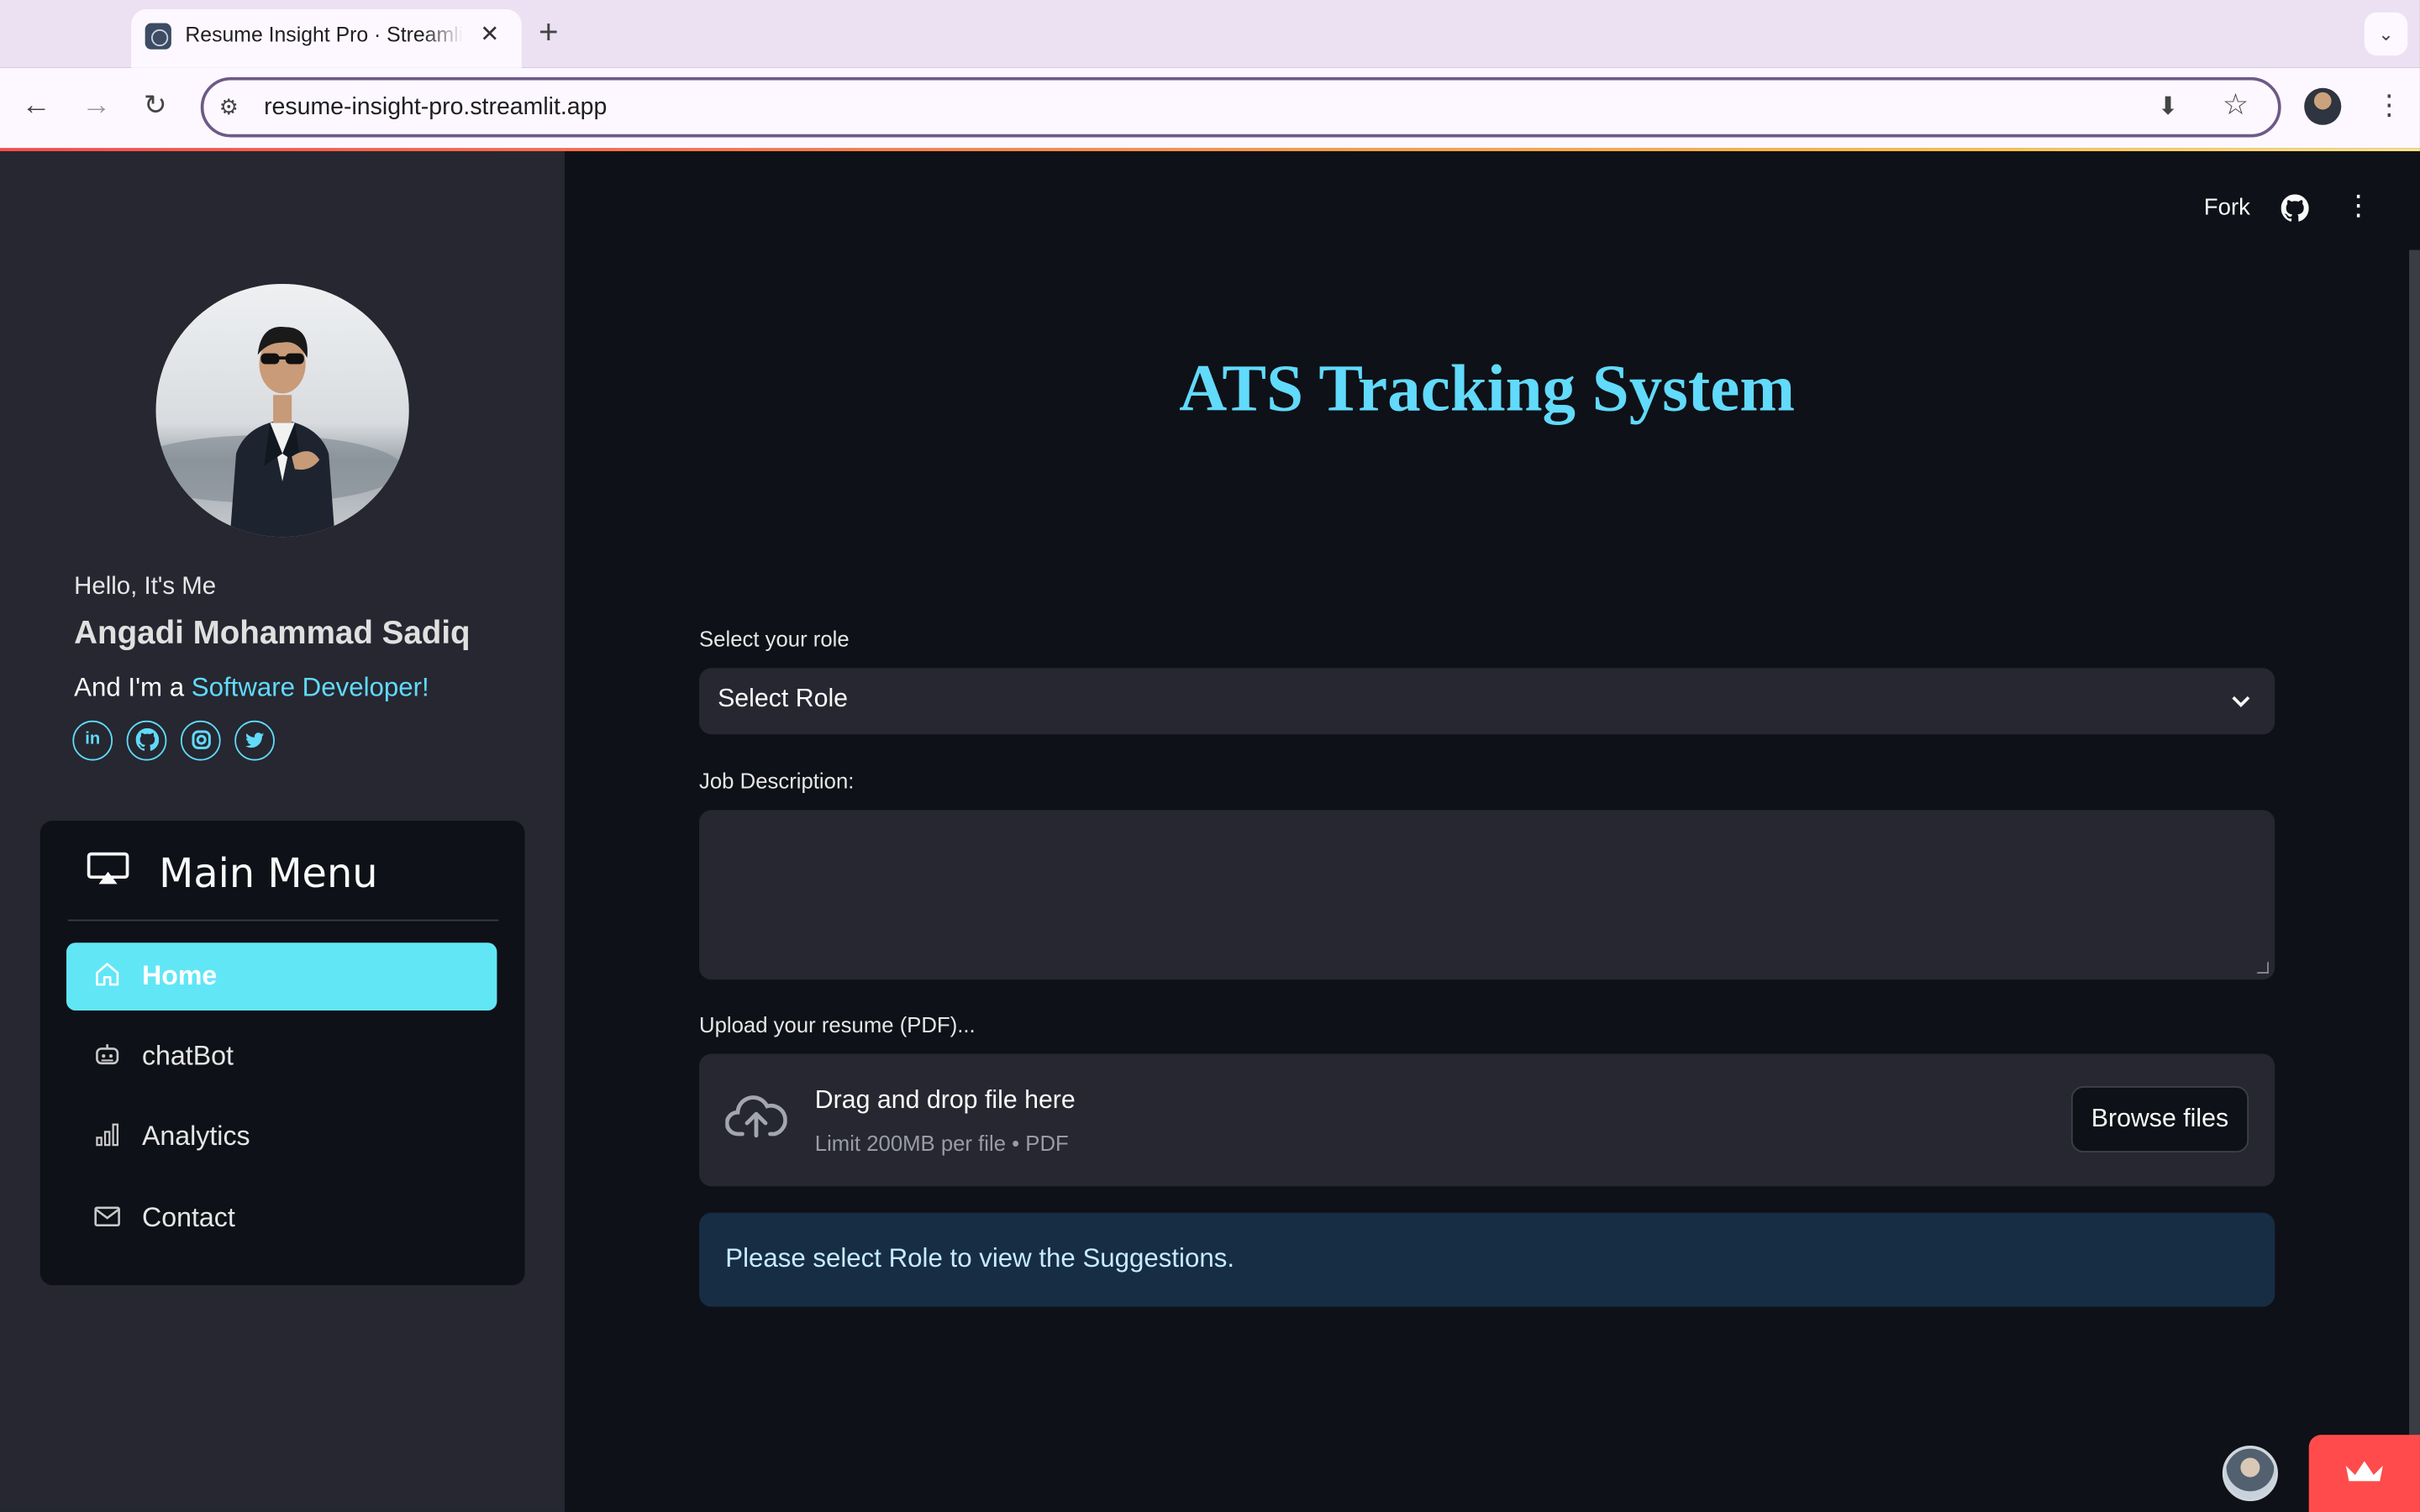 The image size is (2420, 1512). I want to click on profile-photo, so click(282, 410).